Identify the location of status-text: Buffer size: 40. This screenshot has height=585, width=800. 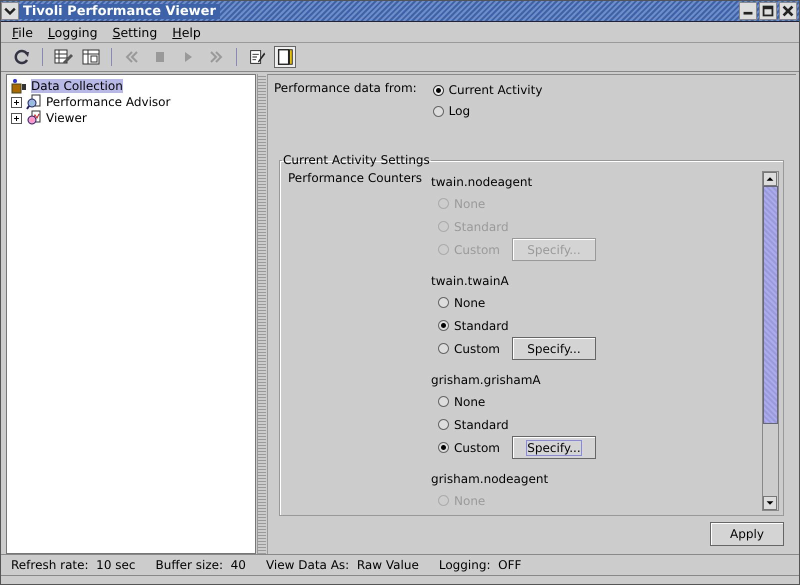
(201, 565).